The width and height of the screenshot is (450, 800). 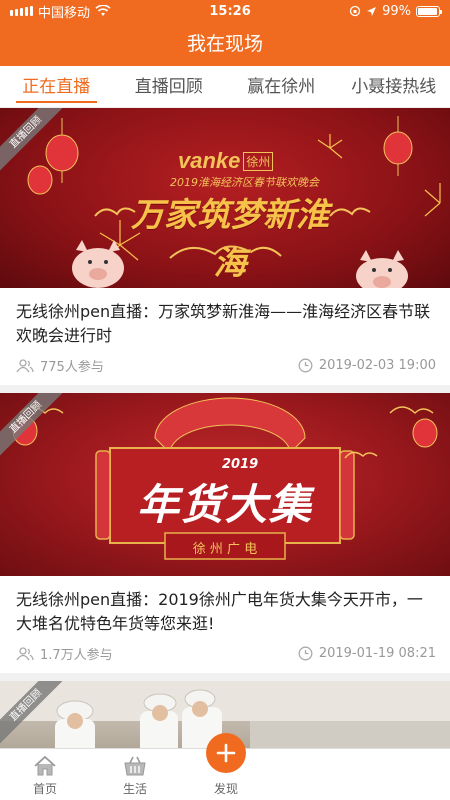 What do you see at coordinates (225, 654) in the screenshot?
I see `card-meta: 1.7万人参与 2019-01-19 08:21` at bounding box center [225, 654].